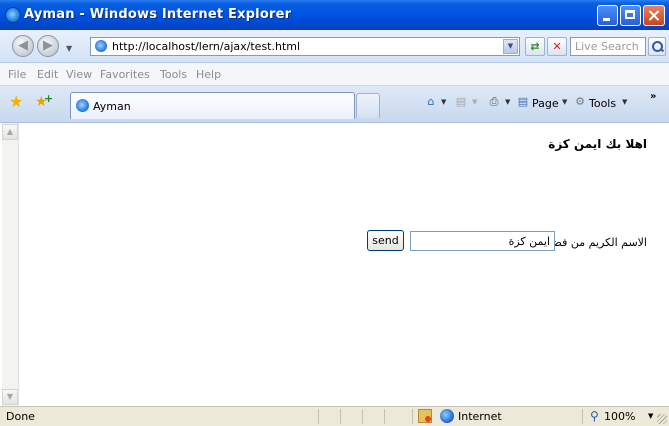  I want to click on chevron-right-icon: », so click(653, 96).